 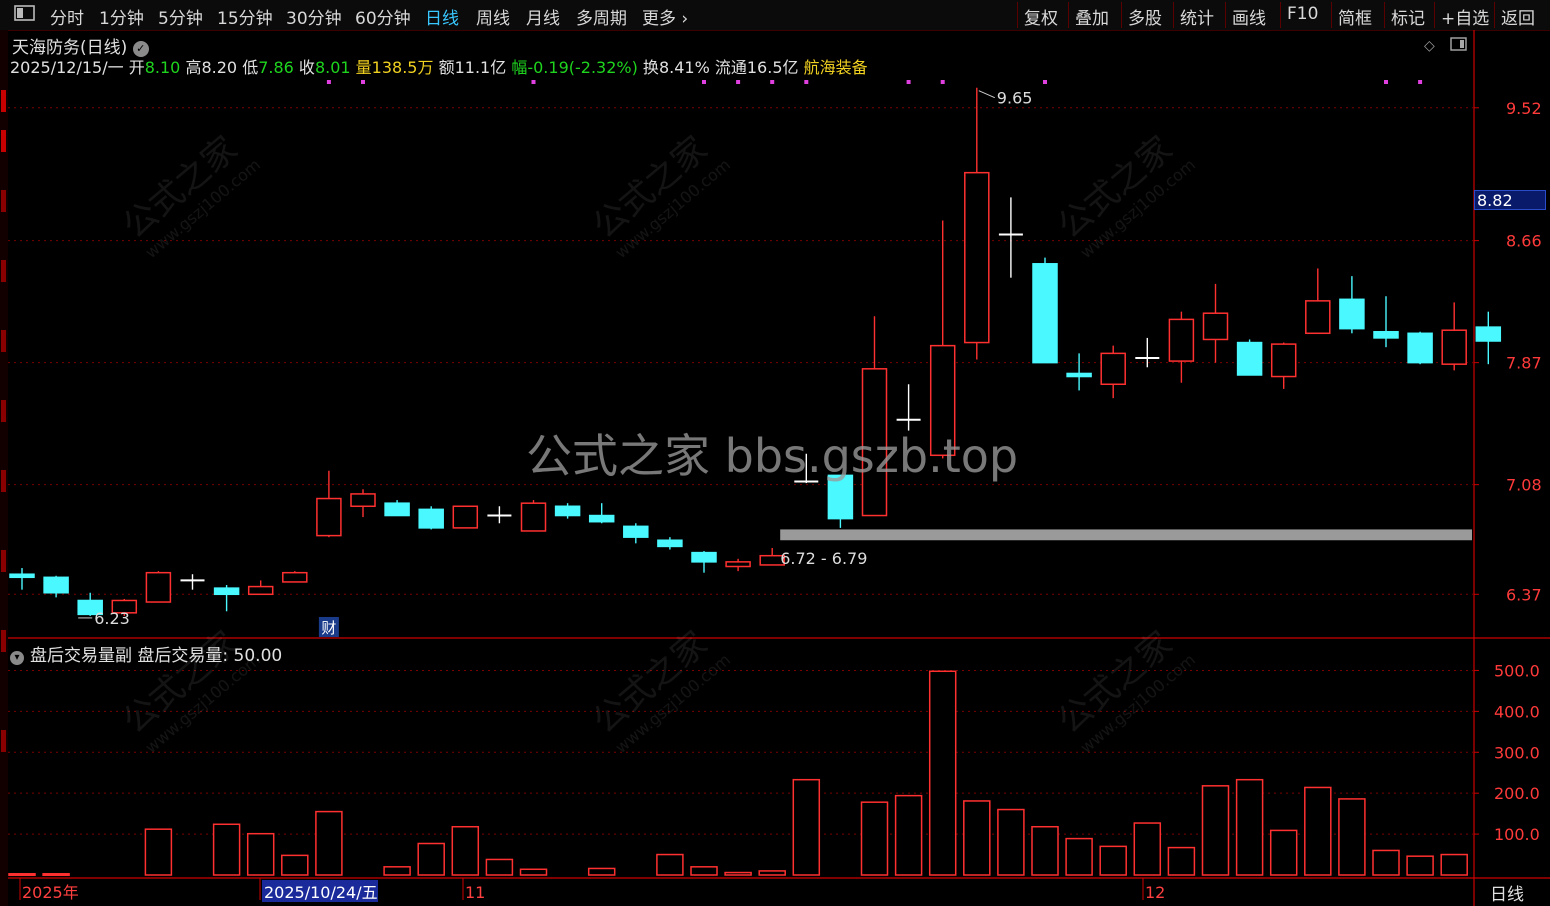 What do you see at coordinates (50, 892) in the screenshot?
I see `x-axis-label: 2025年` at bounding box center [50, 892].